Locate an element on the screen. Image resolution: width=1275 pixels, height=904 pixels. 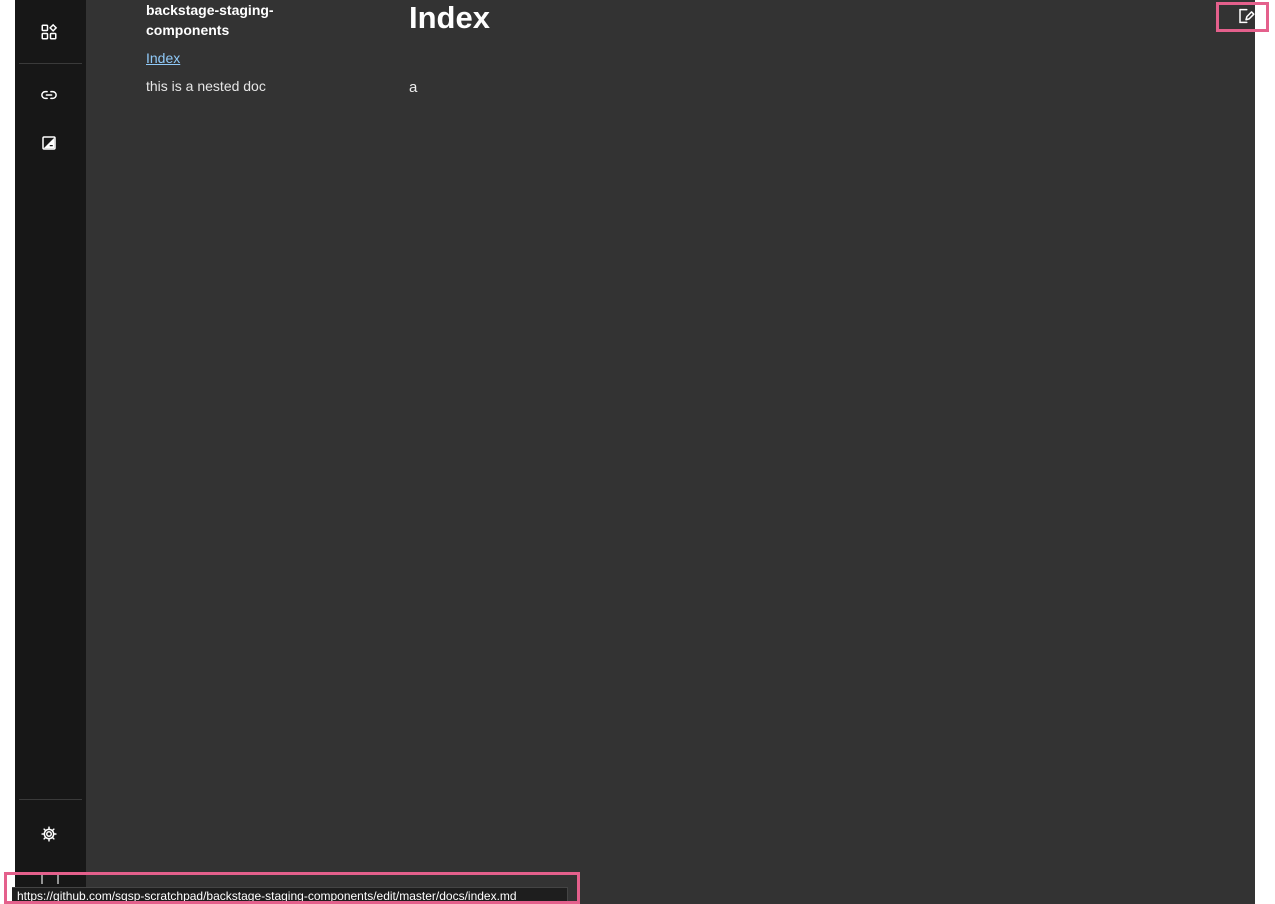
link-icon is located at coordinates (49, 95).